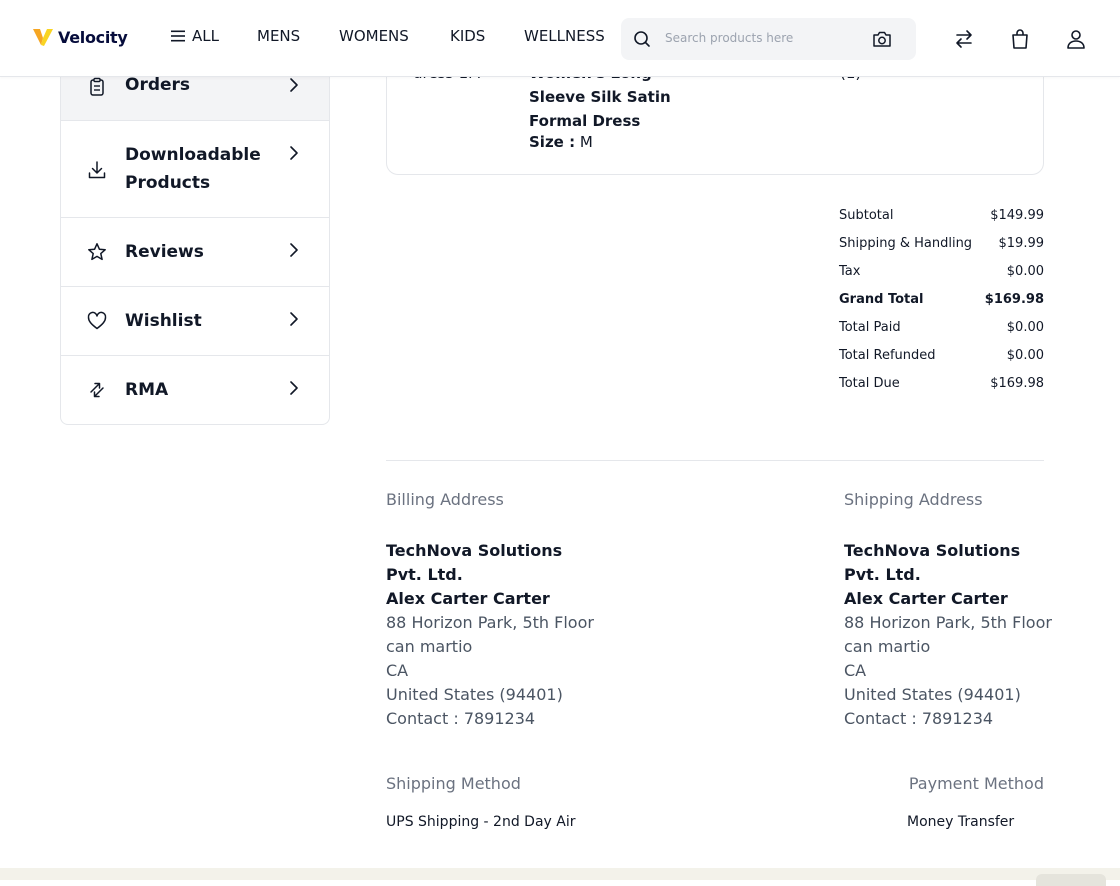 The image size is (1120, 886). I want to click on item-name-line: Formal Dress, so click(585, 121).